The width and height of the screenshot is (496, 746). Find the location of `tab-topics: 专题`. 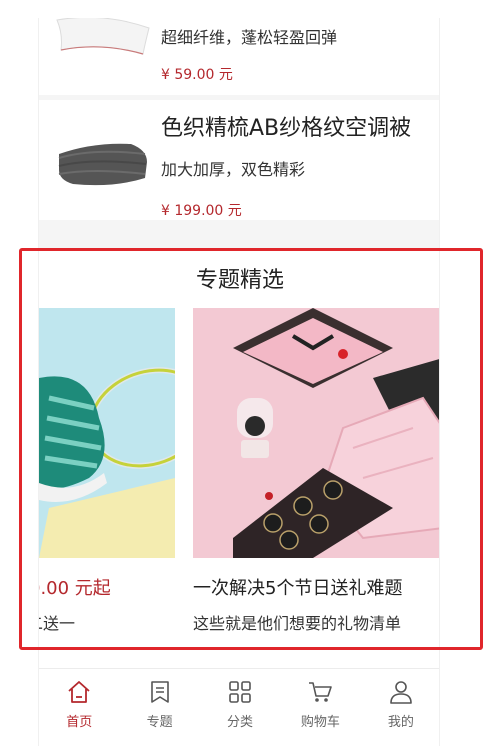

tab-topics: 专题 is located at coordinates (159, 707).